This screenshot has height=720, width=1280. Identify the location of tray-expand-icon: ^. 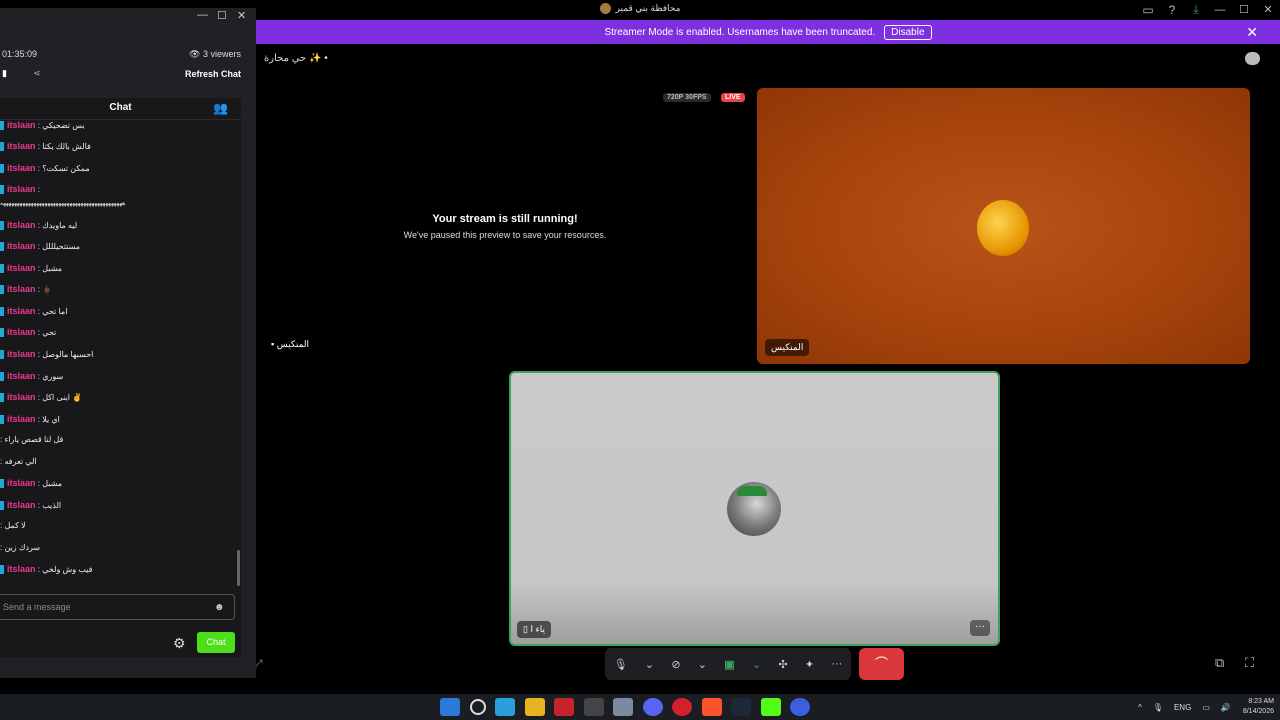
(1140, 707).